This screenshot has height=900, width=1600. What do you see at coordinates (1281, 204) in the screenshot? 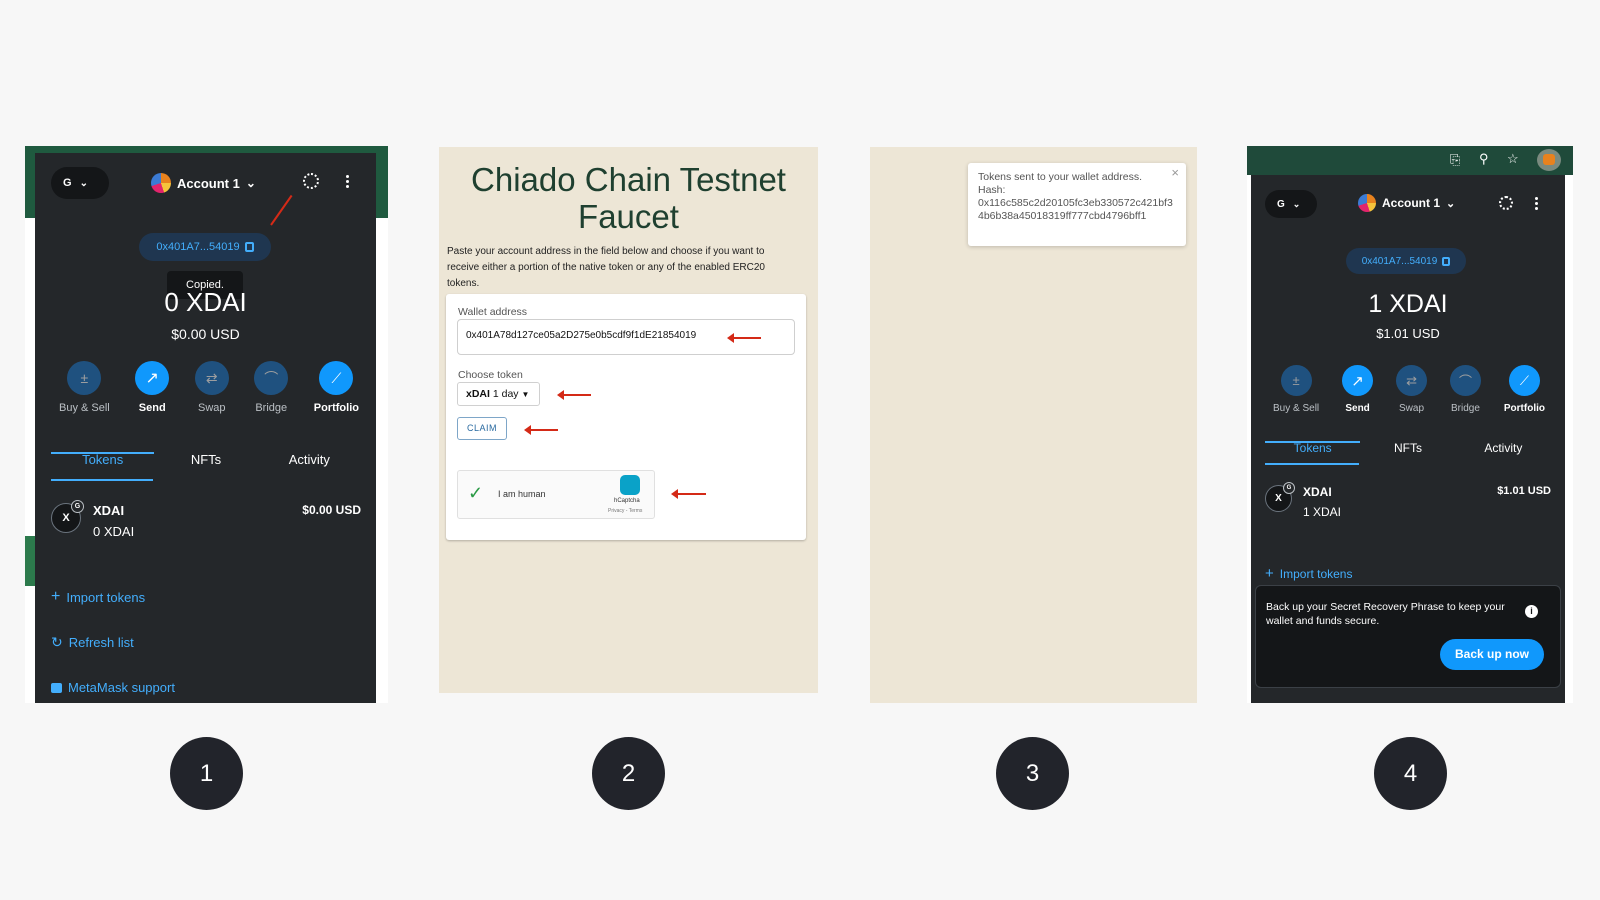
I see `network-label: G` at bounding box center [1281, 204].